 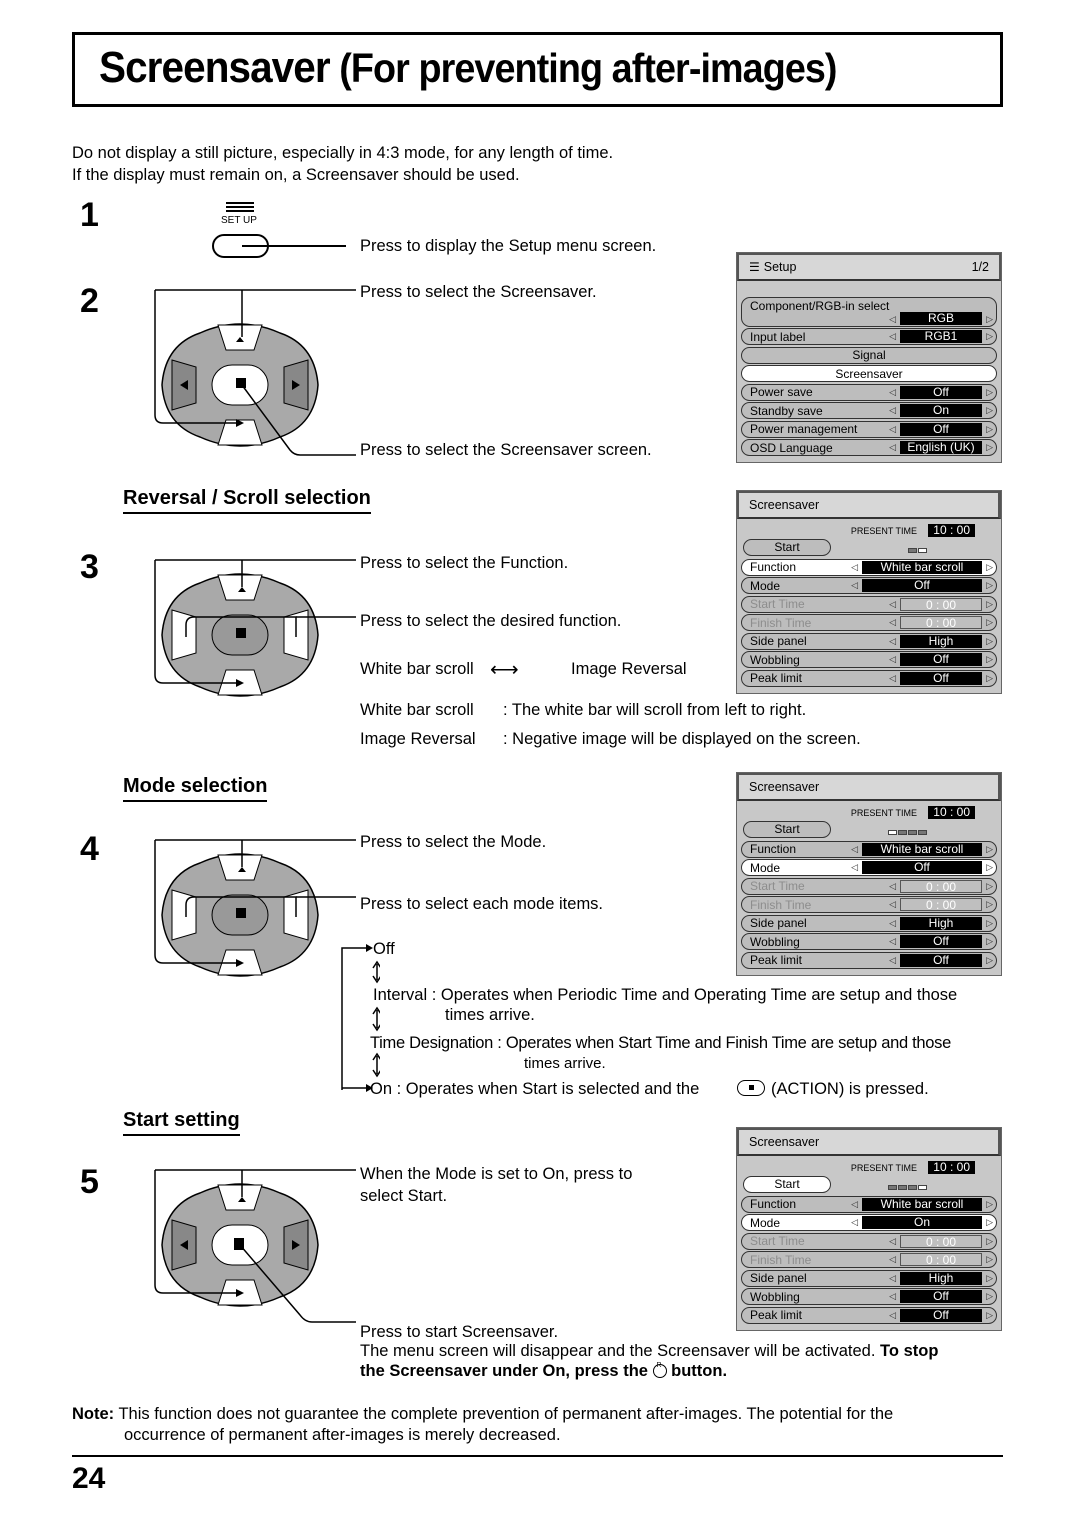 I want to click on row-label: Peak limit, so click(x=776, y=960).